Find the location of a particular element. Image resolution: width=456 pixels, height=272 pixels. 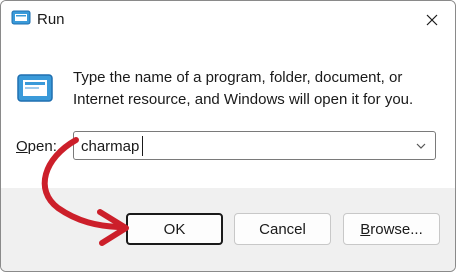

chevron-down-icon is located at coordinates (421, 146).